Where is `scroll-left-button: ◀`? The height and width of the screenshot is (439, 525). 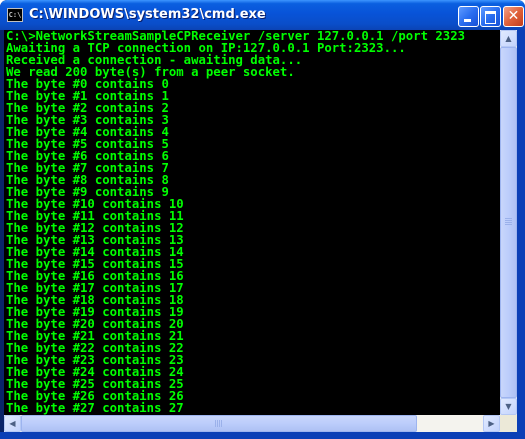
scroll-left-button: ◀ is located at coordinates (12, 423).